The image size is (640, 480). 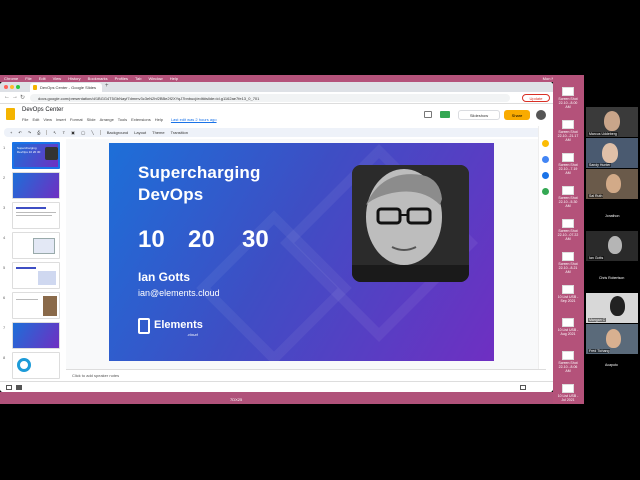 I want to click on maps-icon, so click(x=545, y=191).